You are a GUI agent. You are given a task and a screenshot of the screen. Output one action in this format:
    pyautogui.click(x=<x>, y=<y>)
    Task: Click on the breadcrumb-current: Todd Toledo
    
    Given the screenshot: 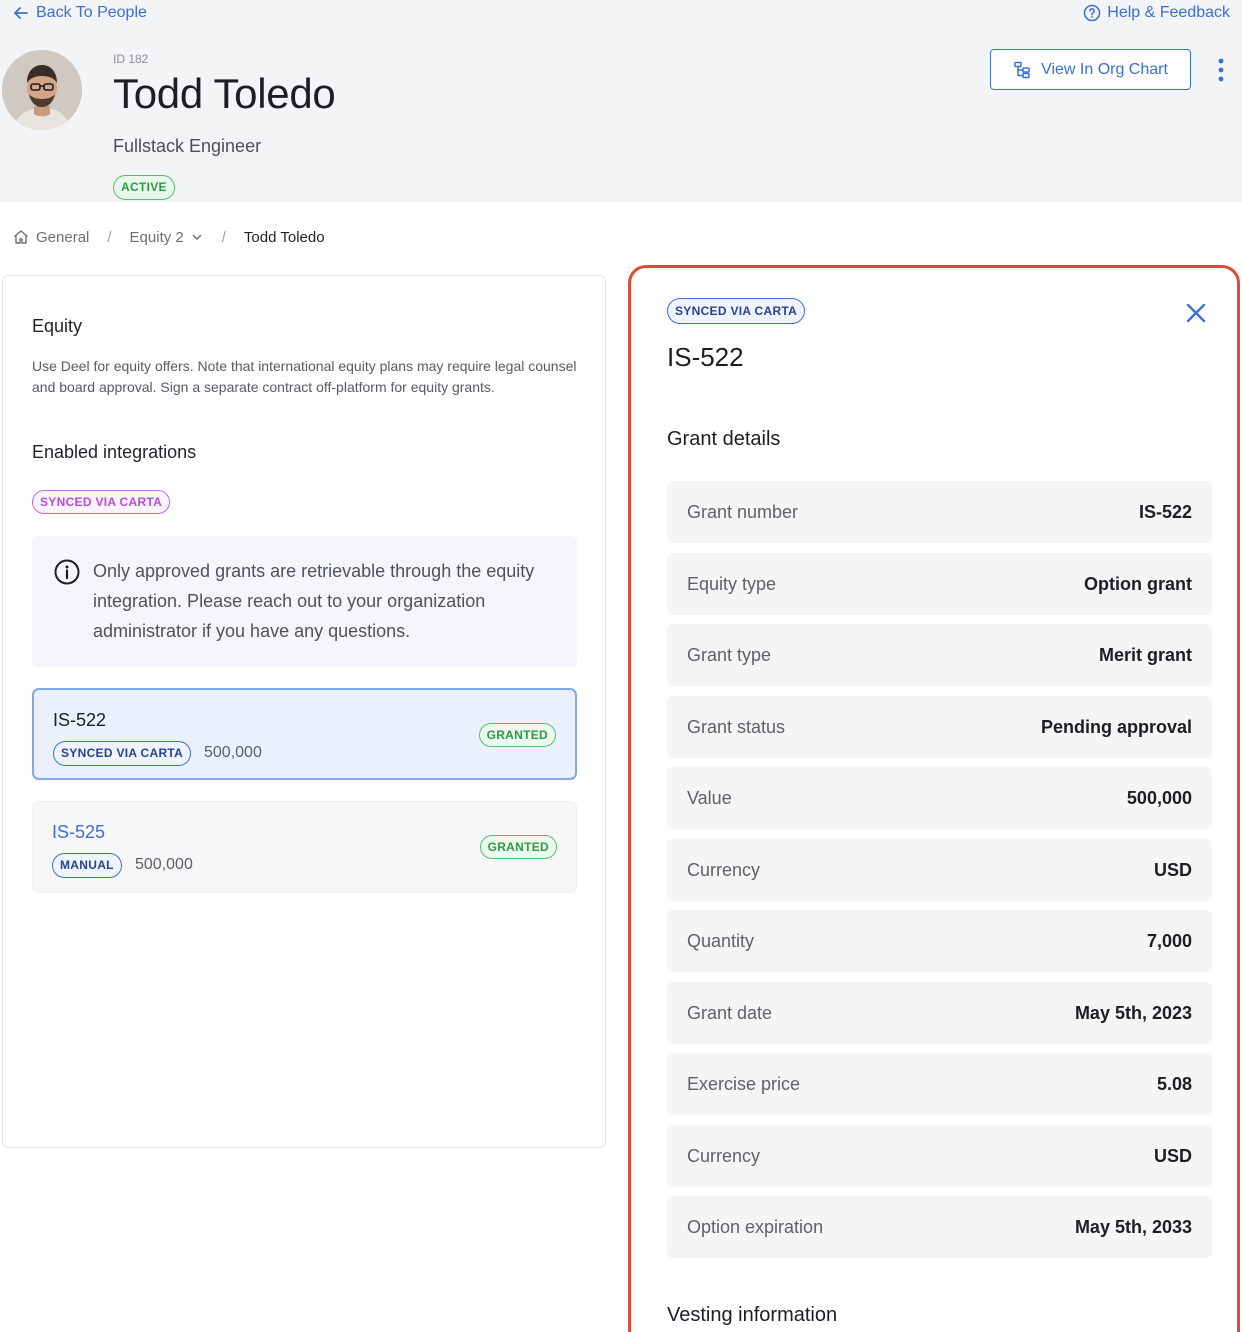 What is the action you would take?
    pyautogui.click(x=284, y=237)
    